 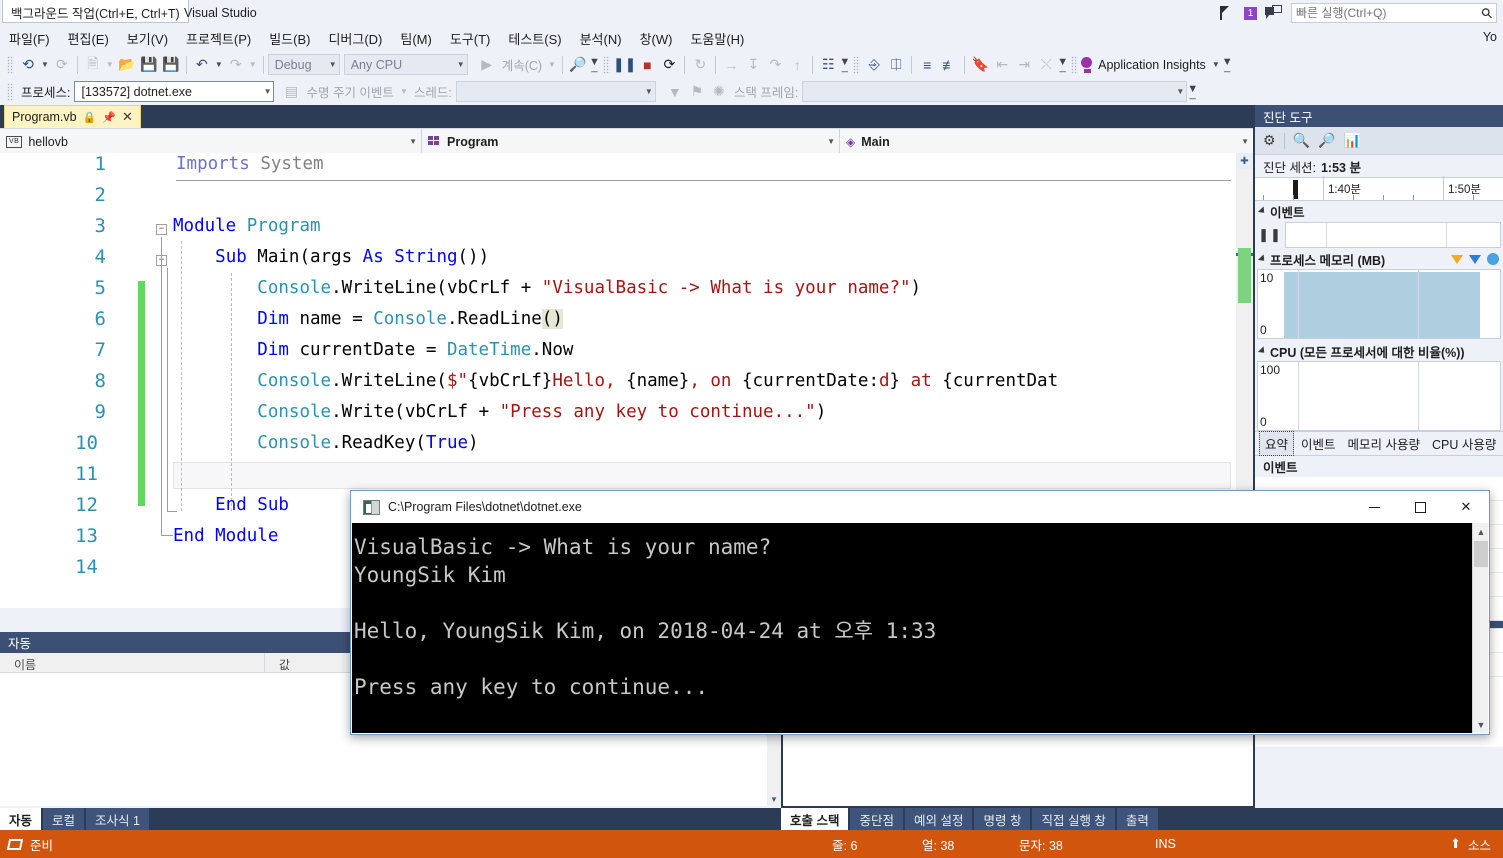 What do you see at coordinates (1228, 13) in the screenshot?
I see `notifications-flag-icon` at bounding box center [1228, 13].